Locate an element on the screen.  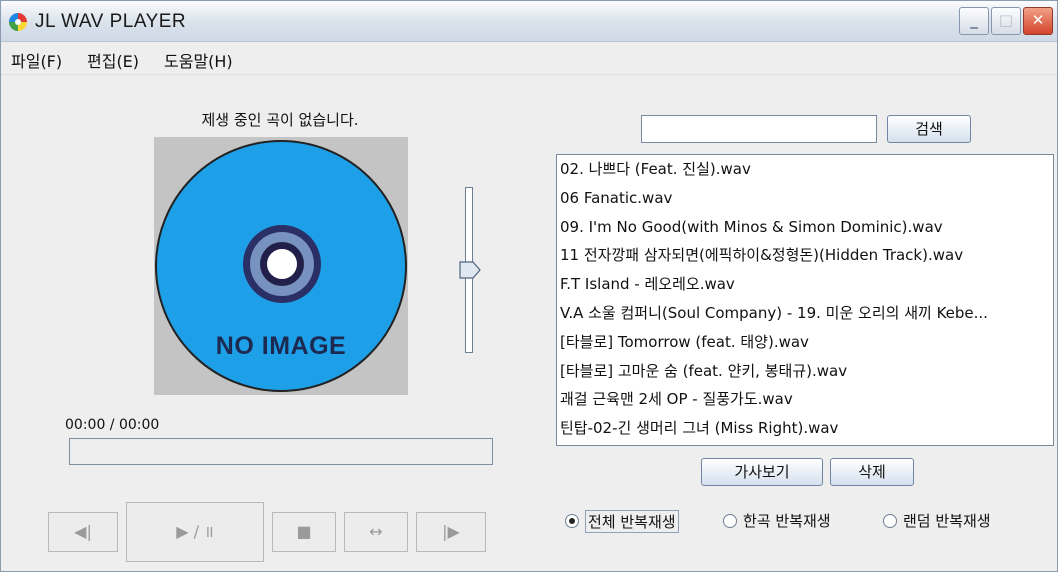
stop-button: ■ is located at coordinates (304, 532).